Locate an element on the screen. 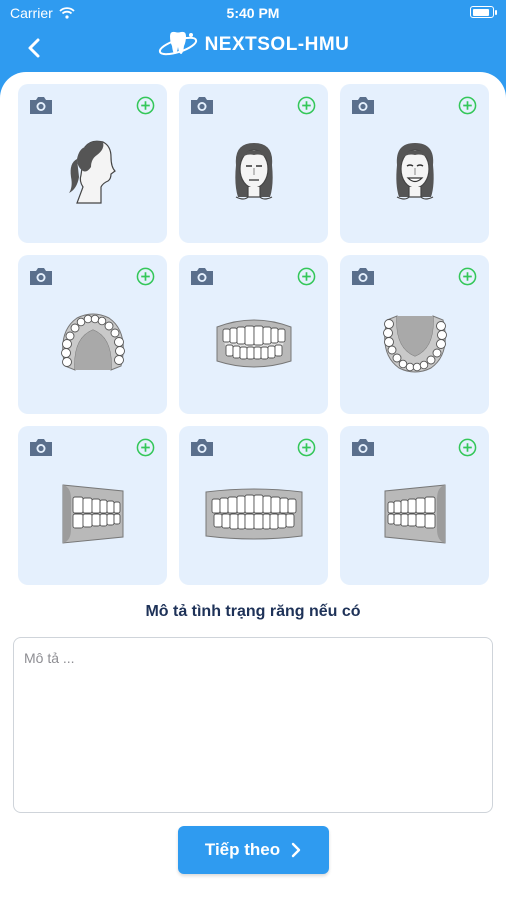 The width and height of the screenshot is (506, 900). tooth-logo-icon is located at coordinates (177, 43).